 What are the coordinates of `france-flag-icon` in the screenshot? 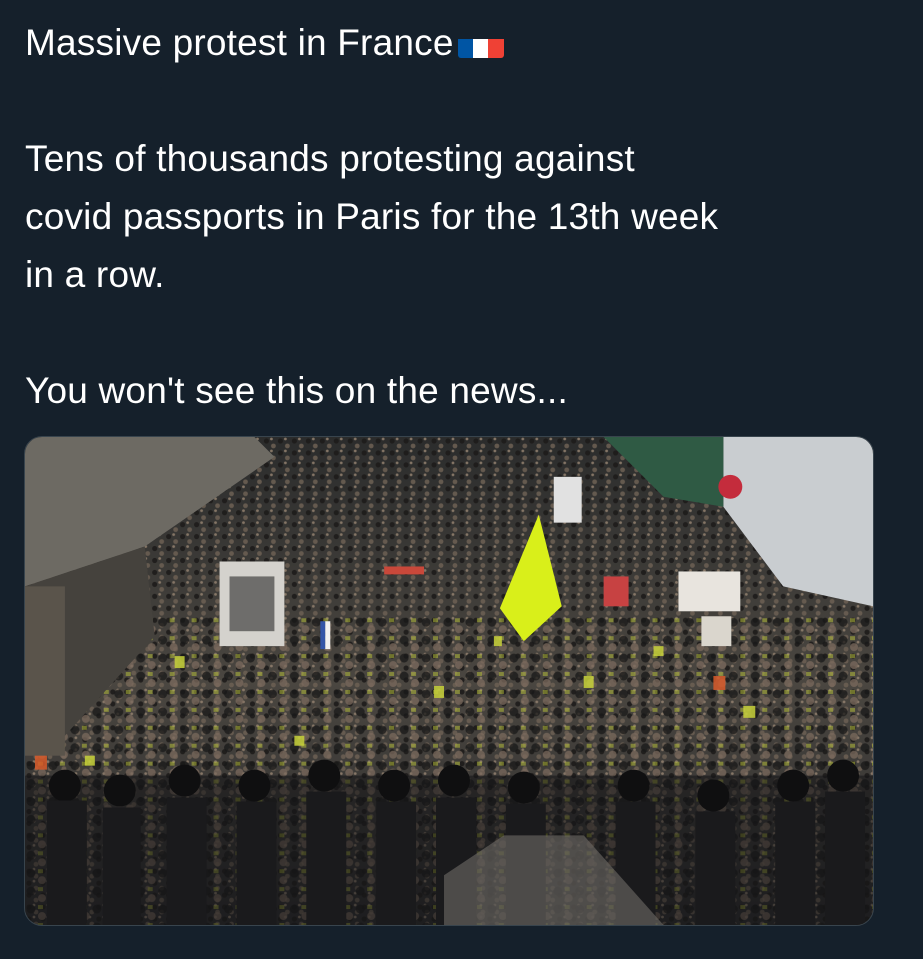 It's located at (480, 43).